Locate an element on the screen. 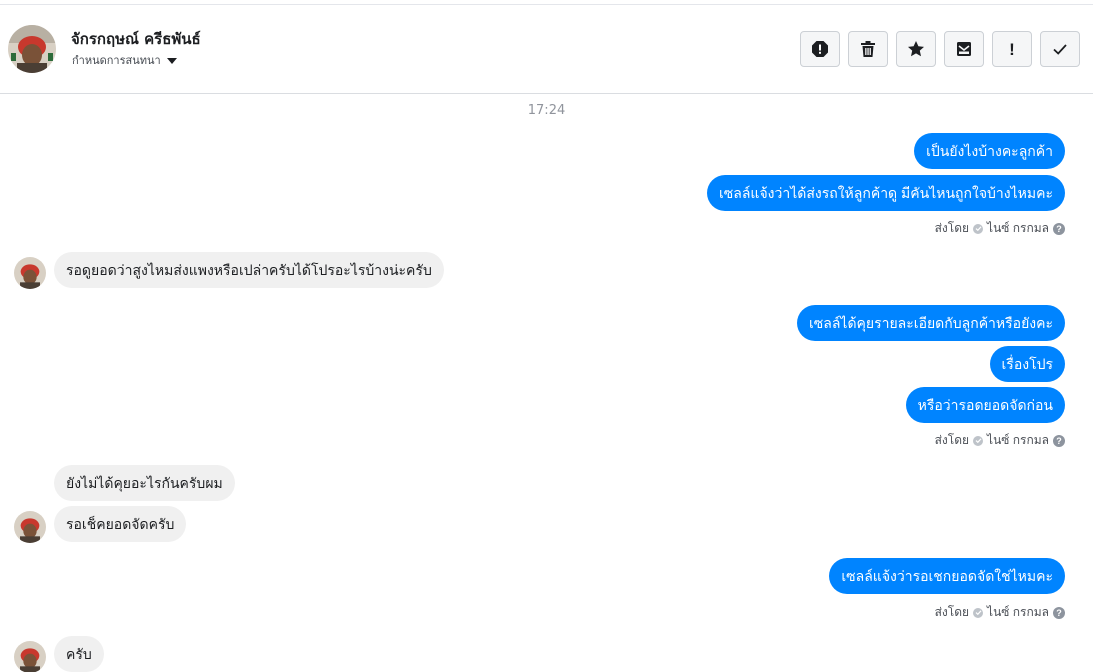  message-bubble-outgoing: เป็นยังไงบ้างคะลูกค้า is located at coordinates (989, 151).